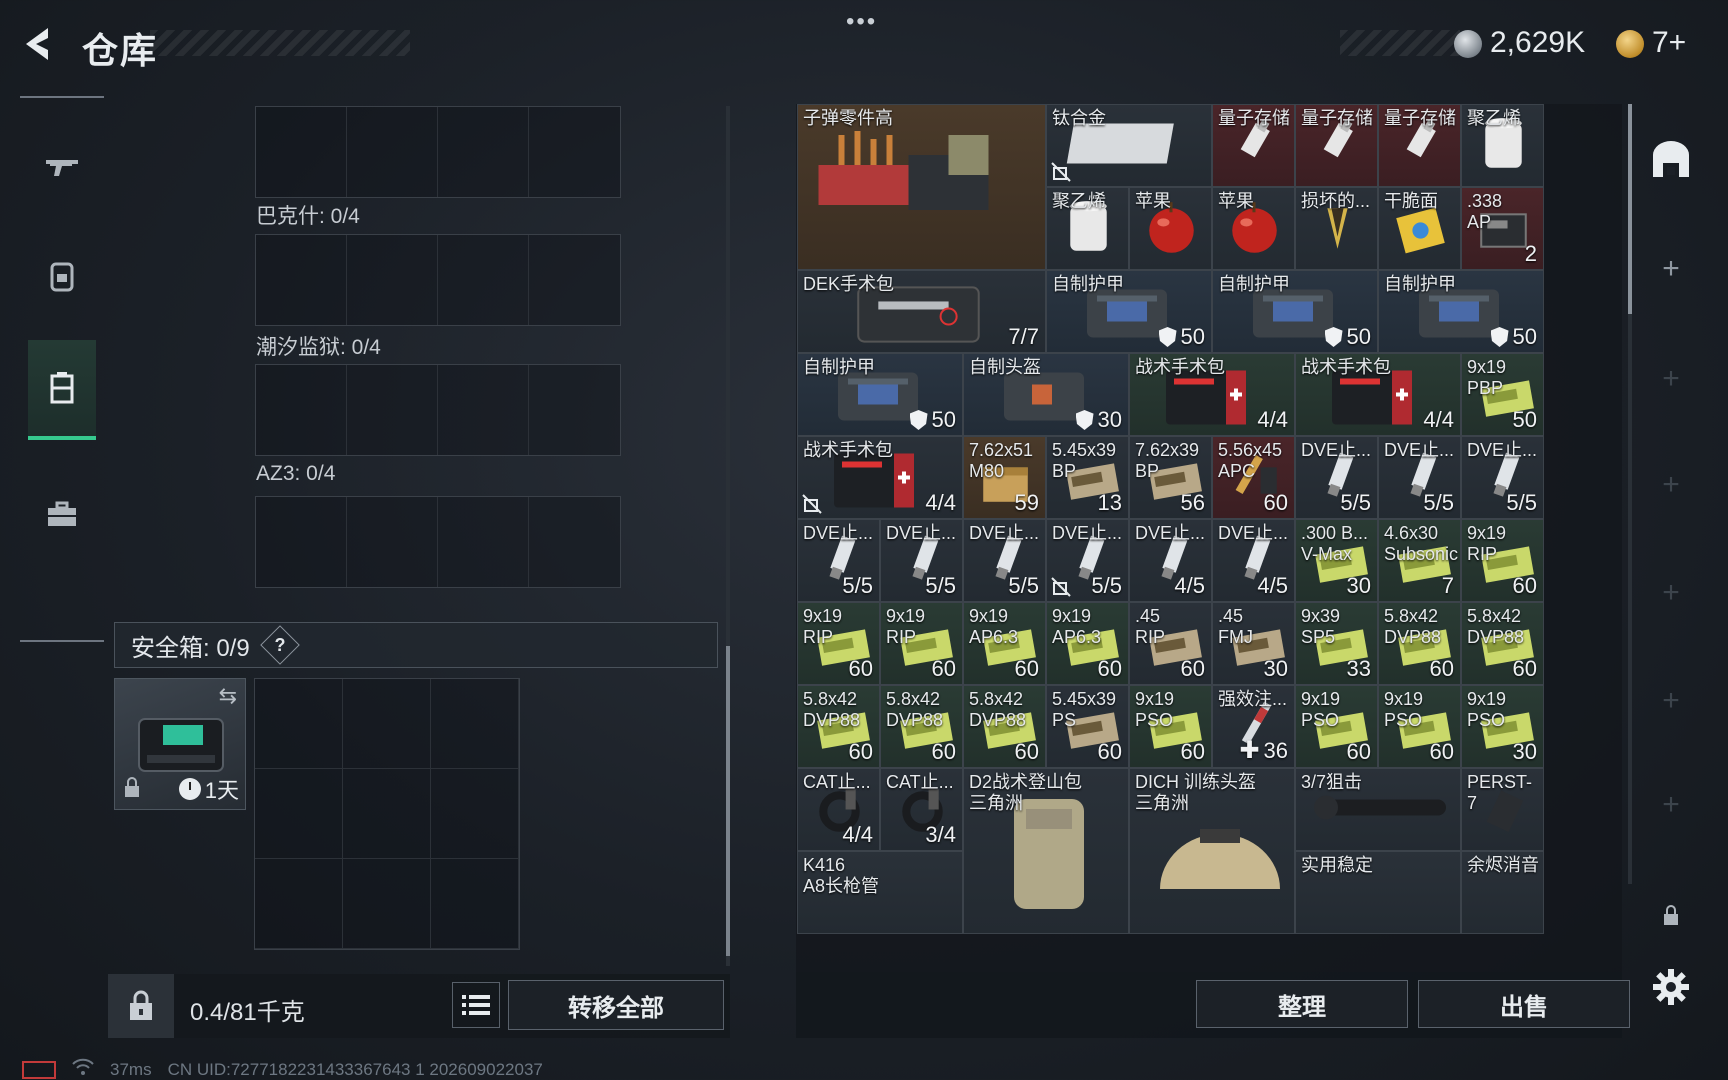 This screenshot has height=1080, width=1728. I want to click on silver-currency-amount: 2,629K, so click(1537, 43).